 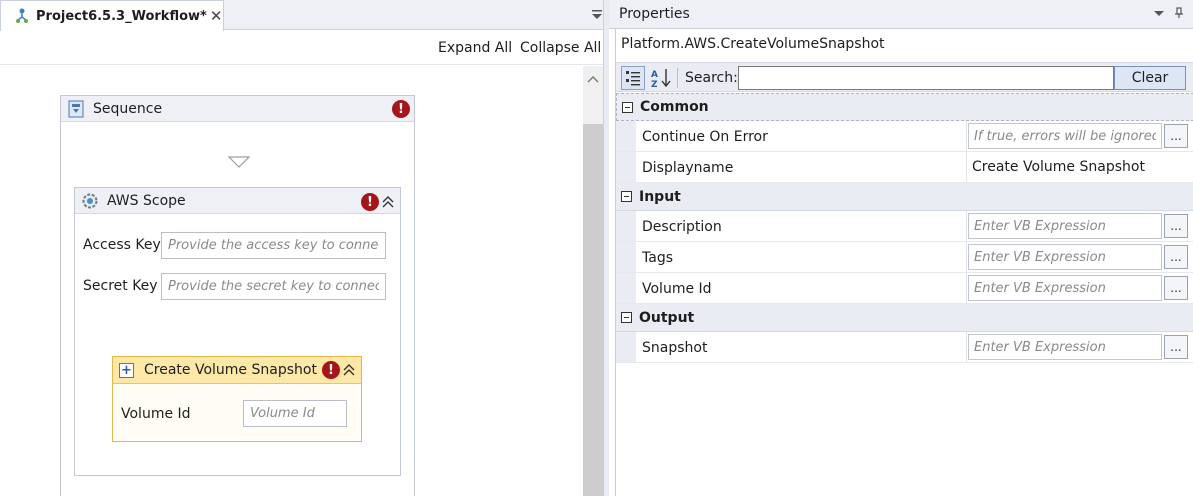 I want to click on property-name: Snapshot, so click(x=675, y=348).